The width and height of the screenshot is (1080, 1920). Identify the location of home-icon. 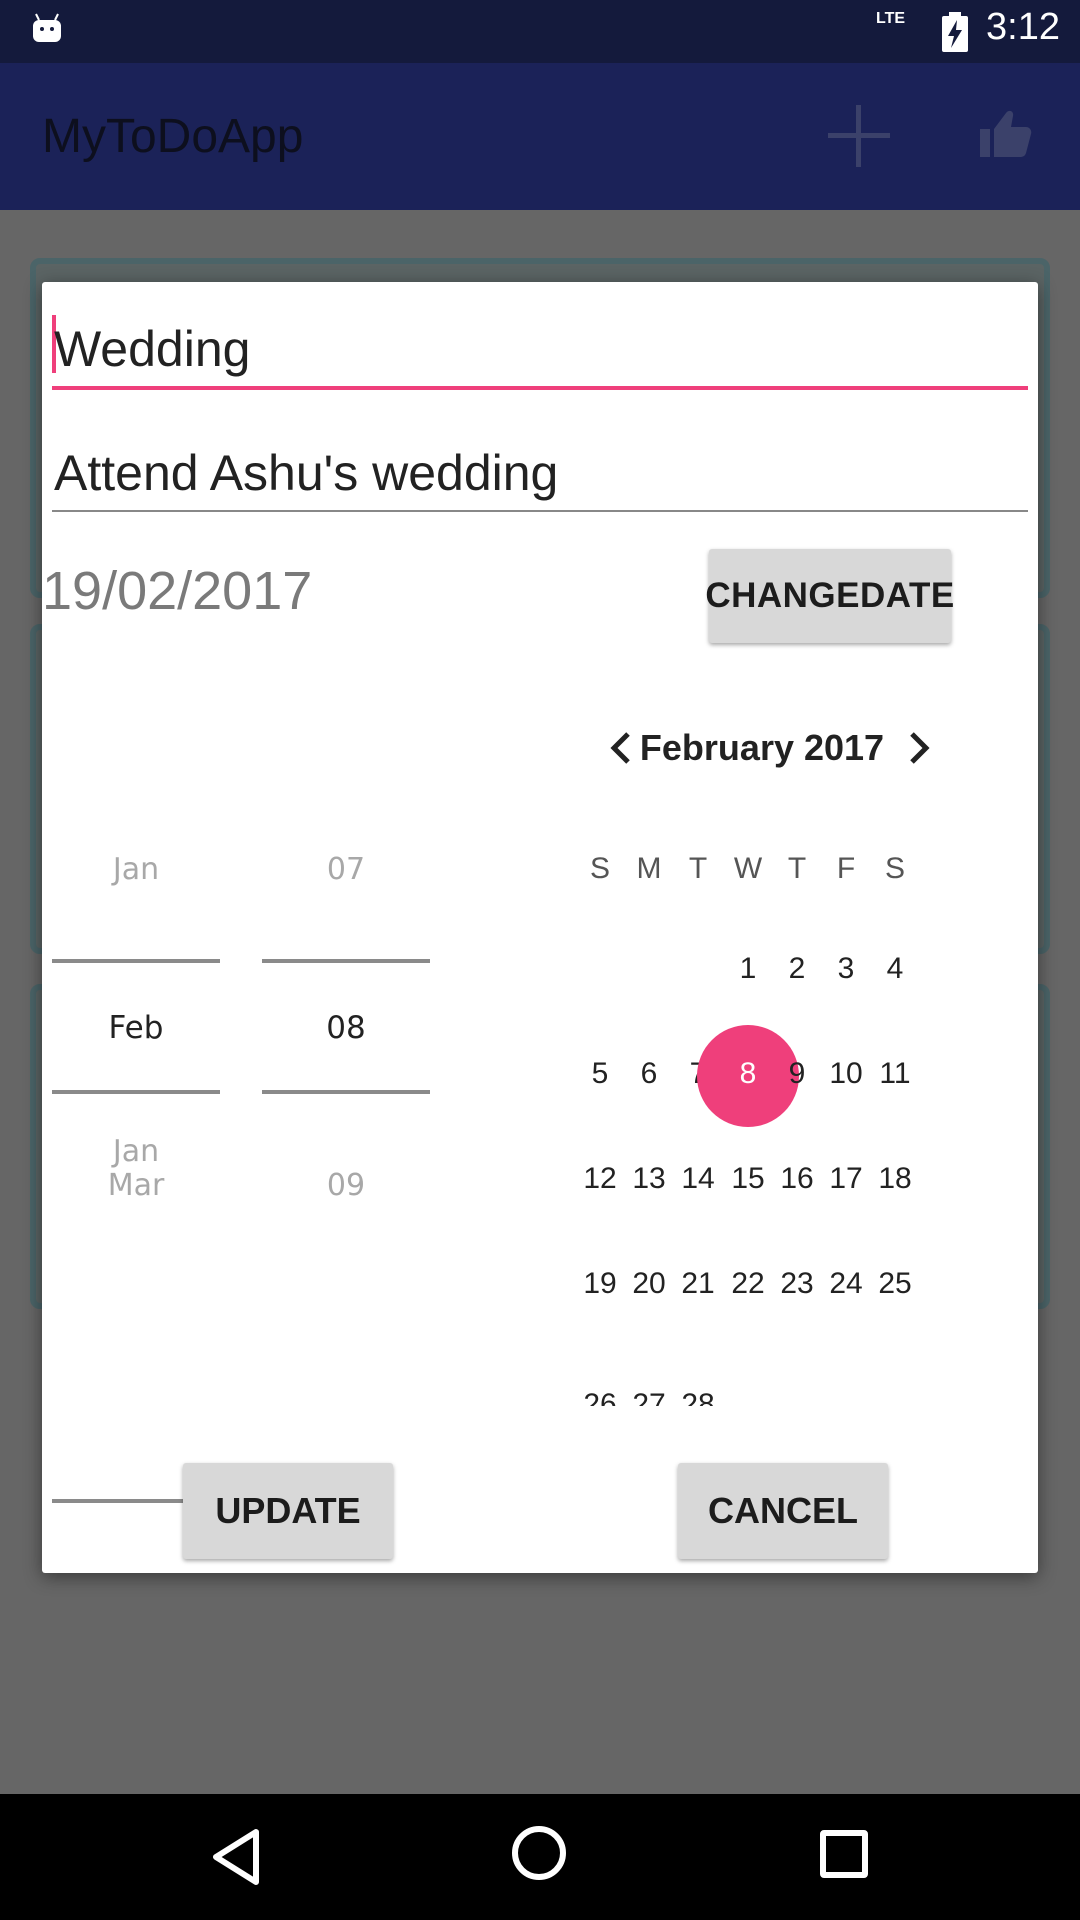
(539, 1853).